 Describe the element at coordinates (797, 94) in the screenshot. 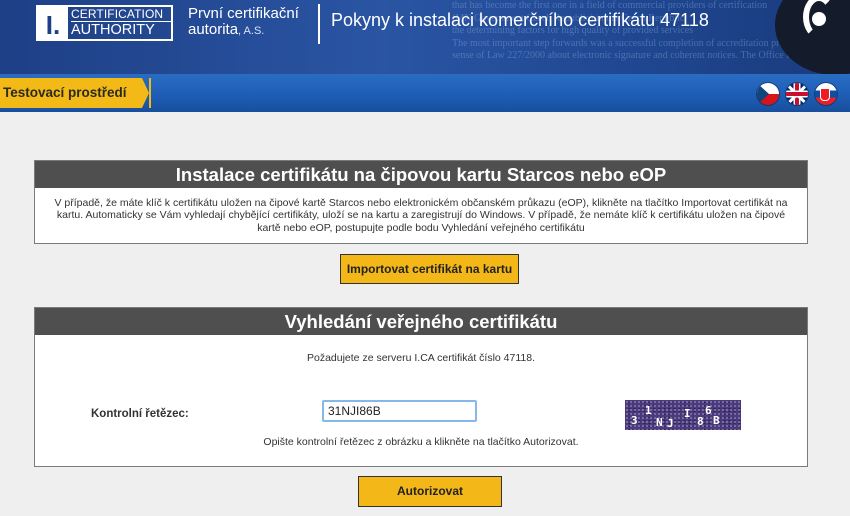

I see `english-flag-icon` at that location.